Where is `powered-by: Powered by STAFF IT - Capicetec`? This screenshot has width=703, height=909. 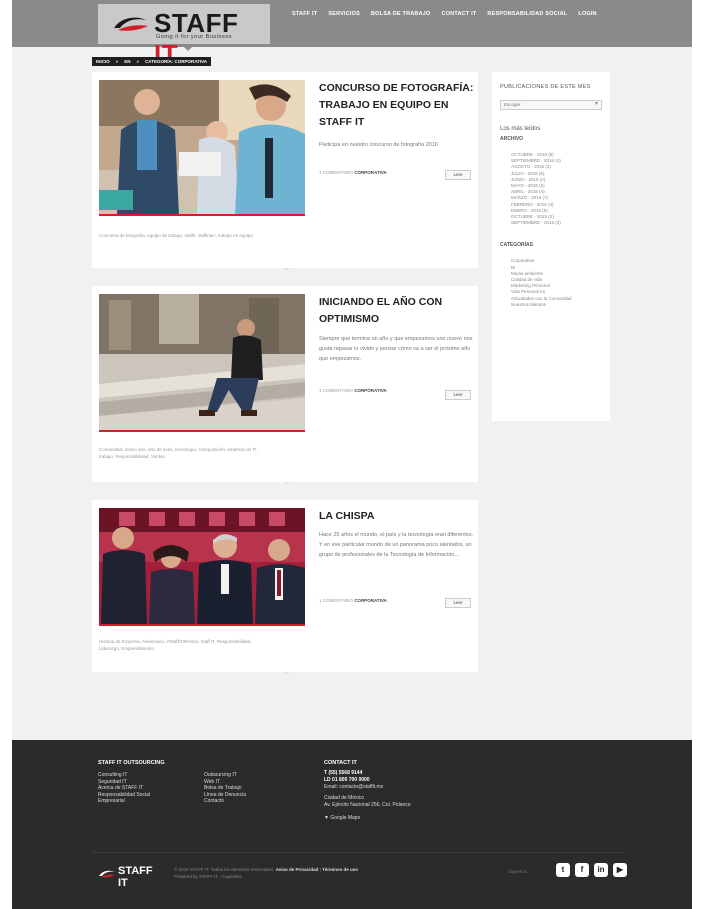 powered-by: Powered by STAFF IT - Capicetec is located at coordinates (208, 876).